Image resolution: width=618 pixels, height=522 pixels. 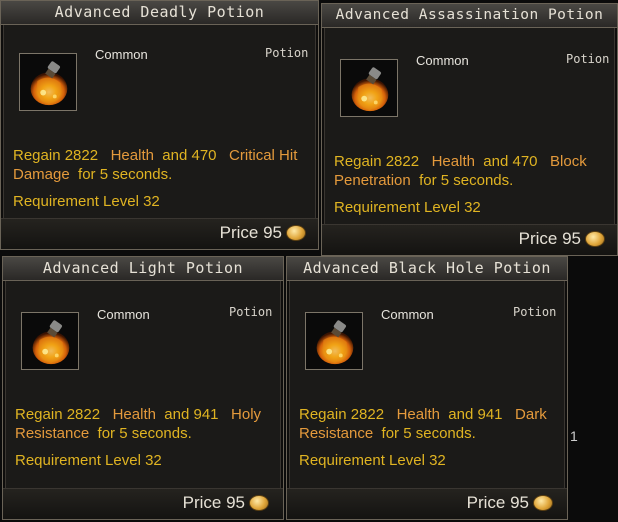 I want to click on desc-stat-cont: Penetration, so click(x=372, y=180).